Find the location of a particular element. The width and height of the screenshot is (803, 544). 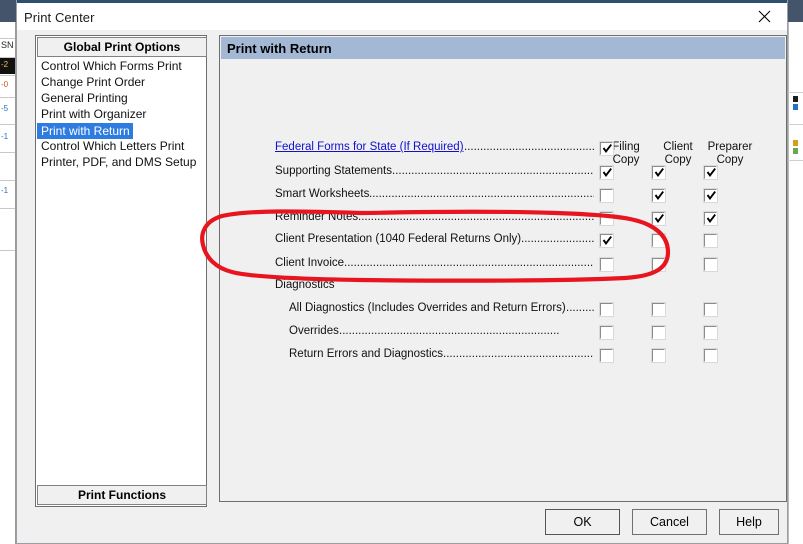

background-cell-text: SN is located at coordinates (7, 45).